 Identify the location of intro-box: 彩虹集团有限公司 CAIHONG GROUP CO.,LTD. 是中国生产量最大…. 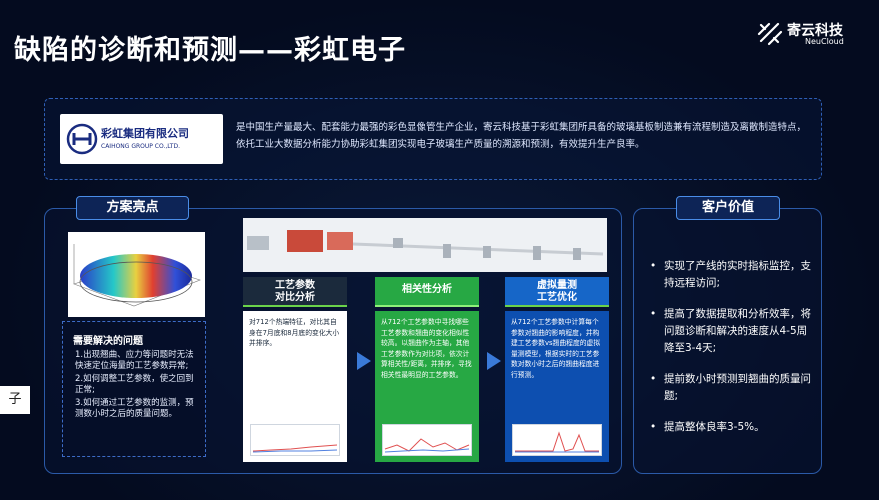
(433, 139).